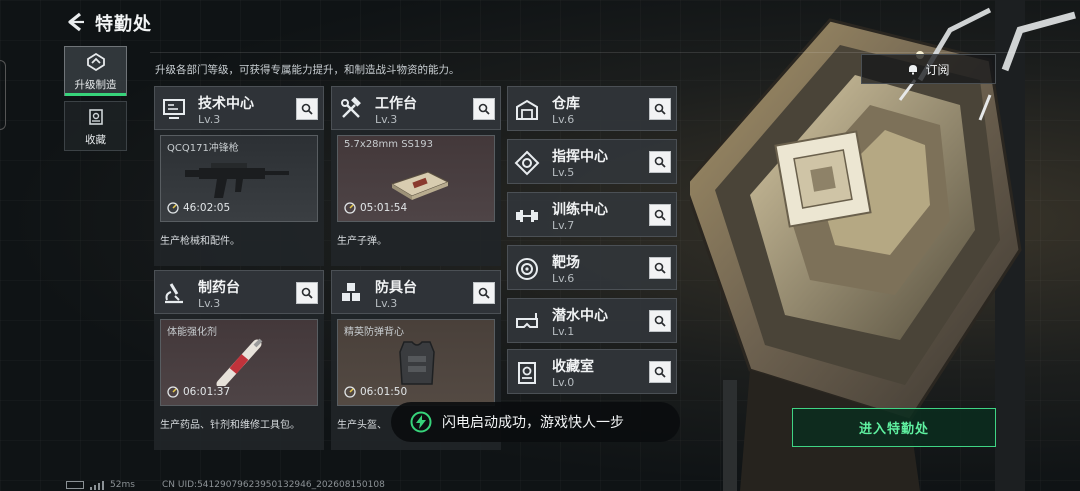  I want to click on page-title: 特勤处, so click(123, 24).